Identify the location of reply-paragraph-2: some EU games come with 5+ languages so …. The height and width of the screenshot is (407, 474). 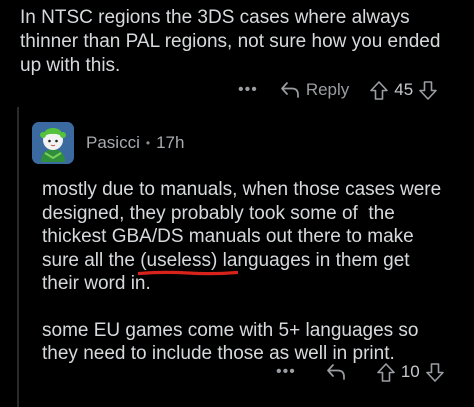
(256, 342).